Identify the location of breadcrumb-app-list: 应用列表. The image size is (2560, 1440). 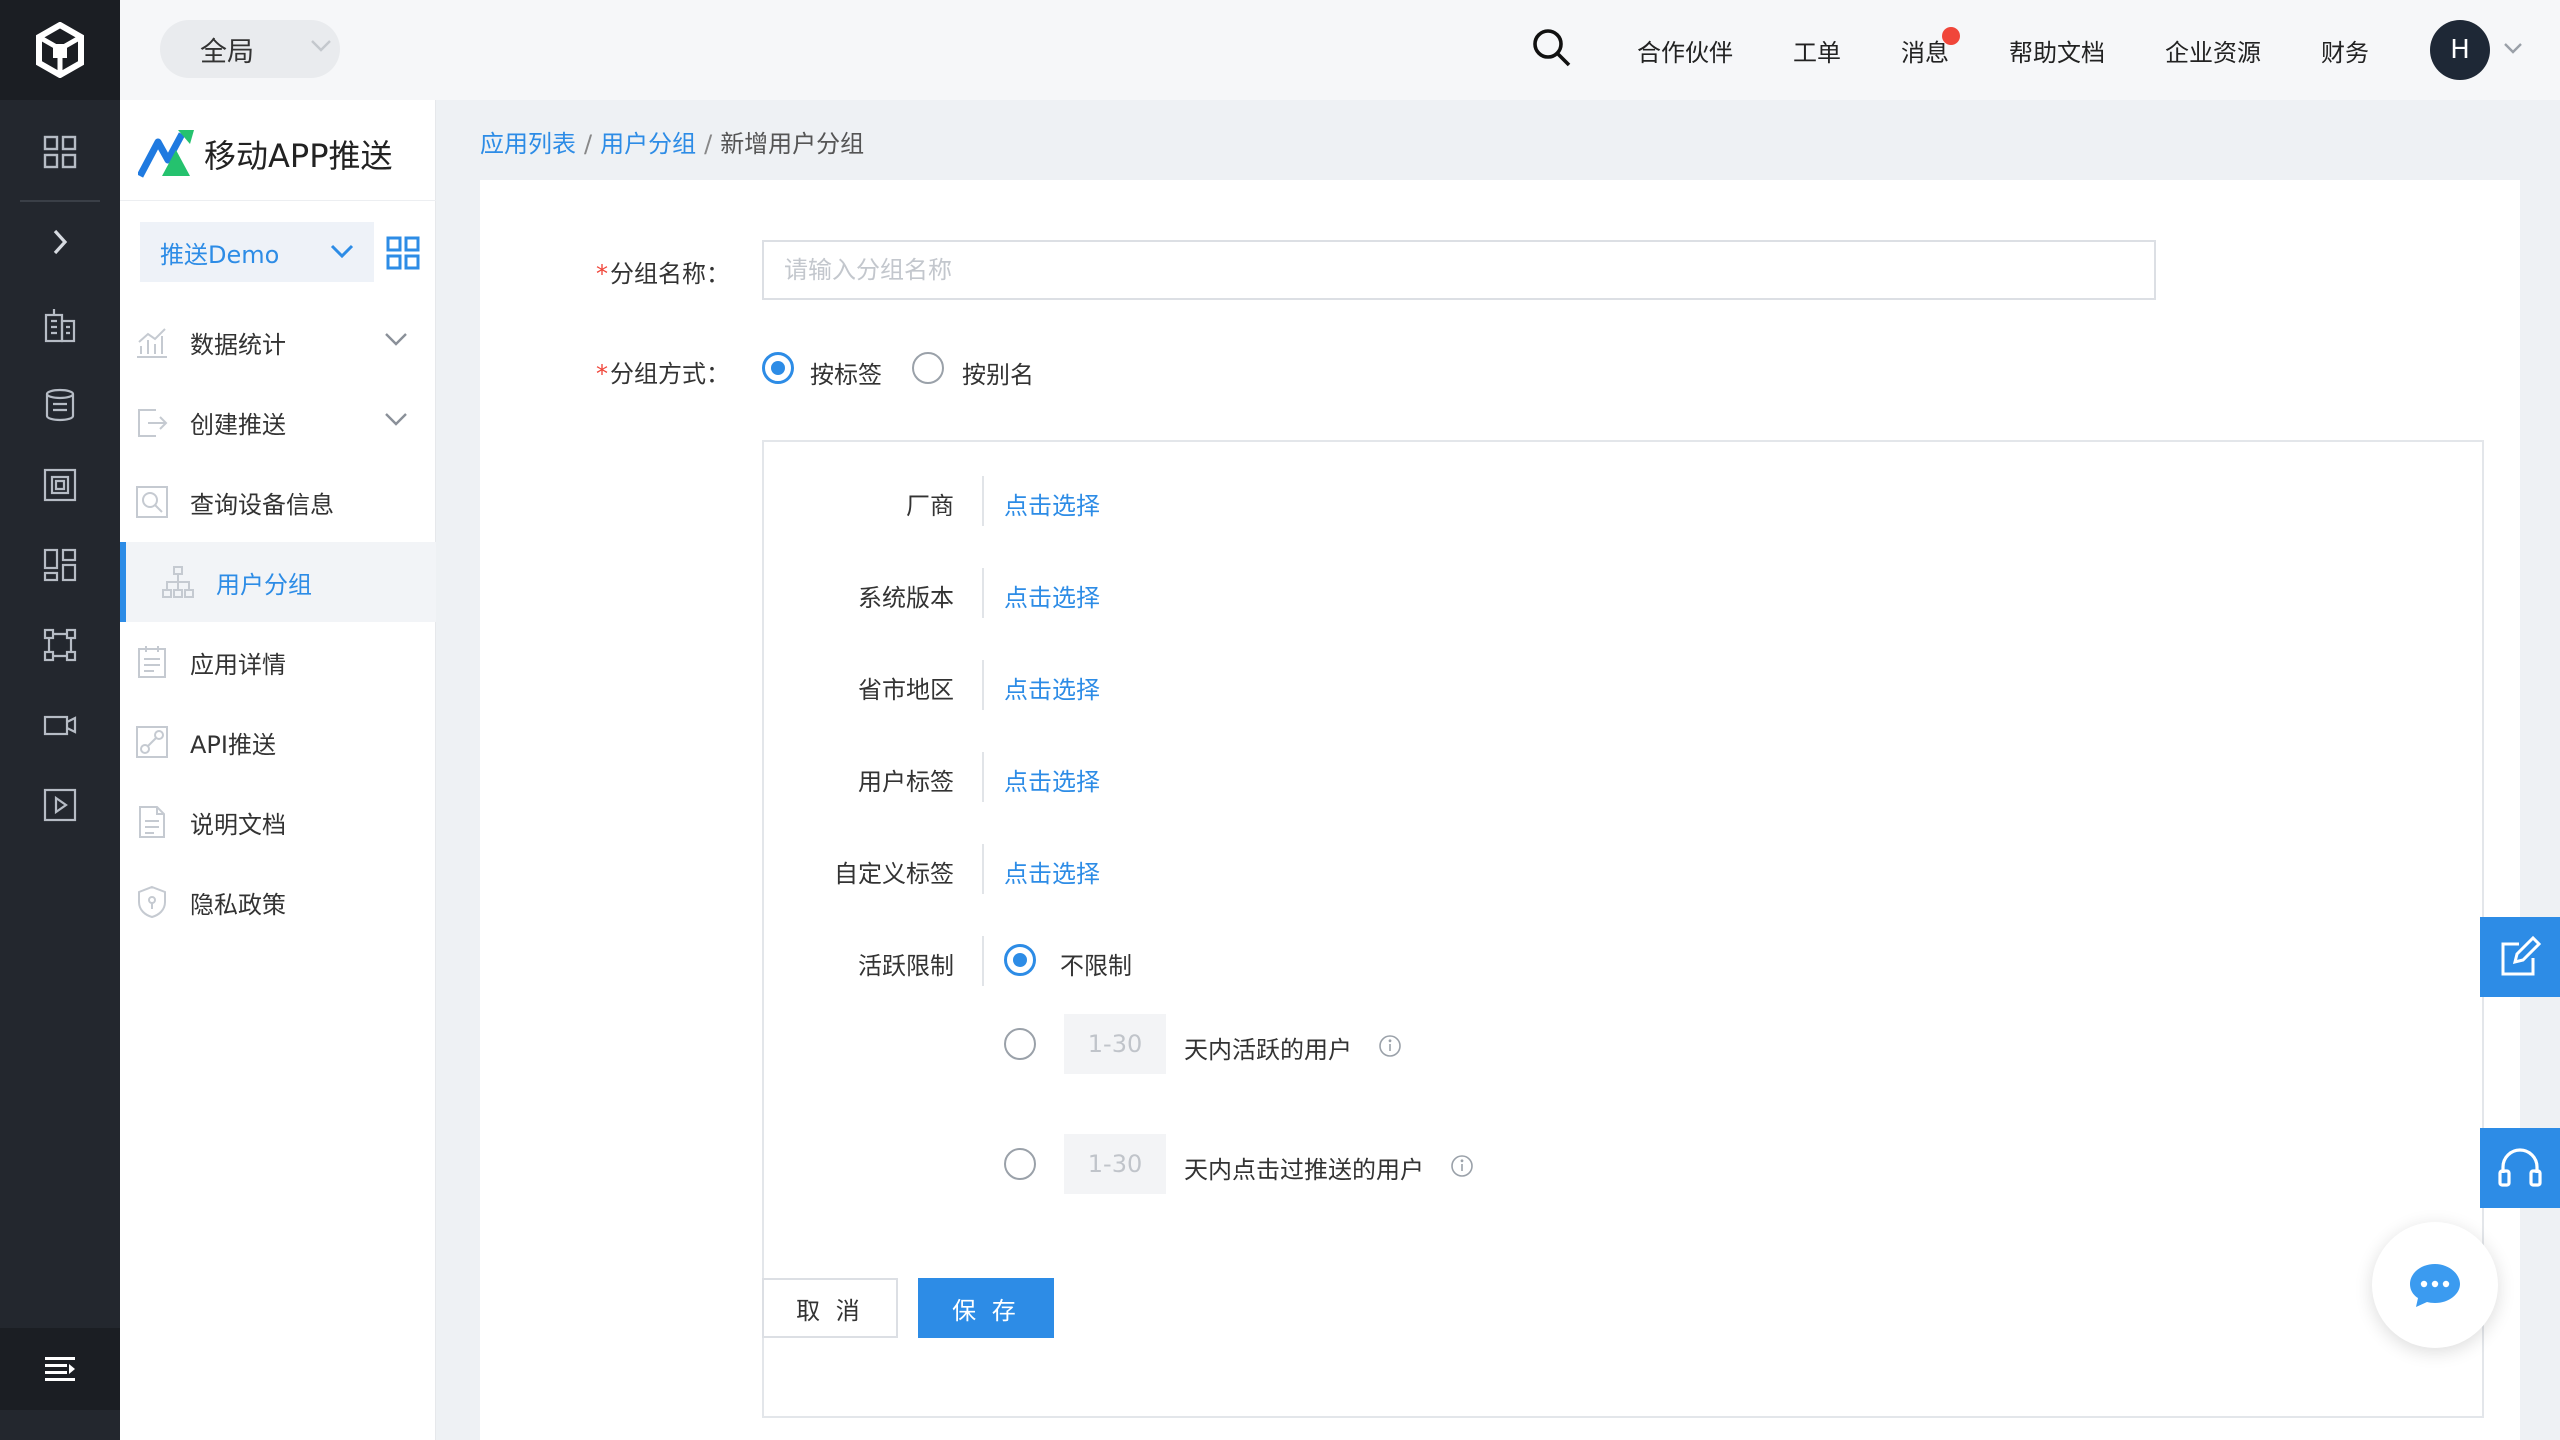
(528, 144).